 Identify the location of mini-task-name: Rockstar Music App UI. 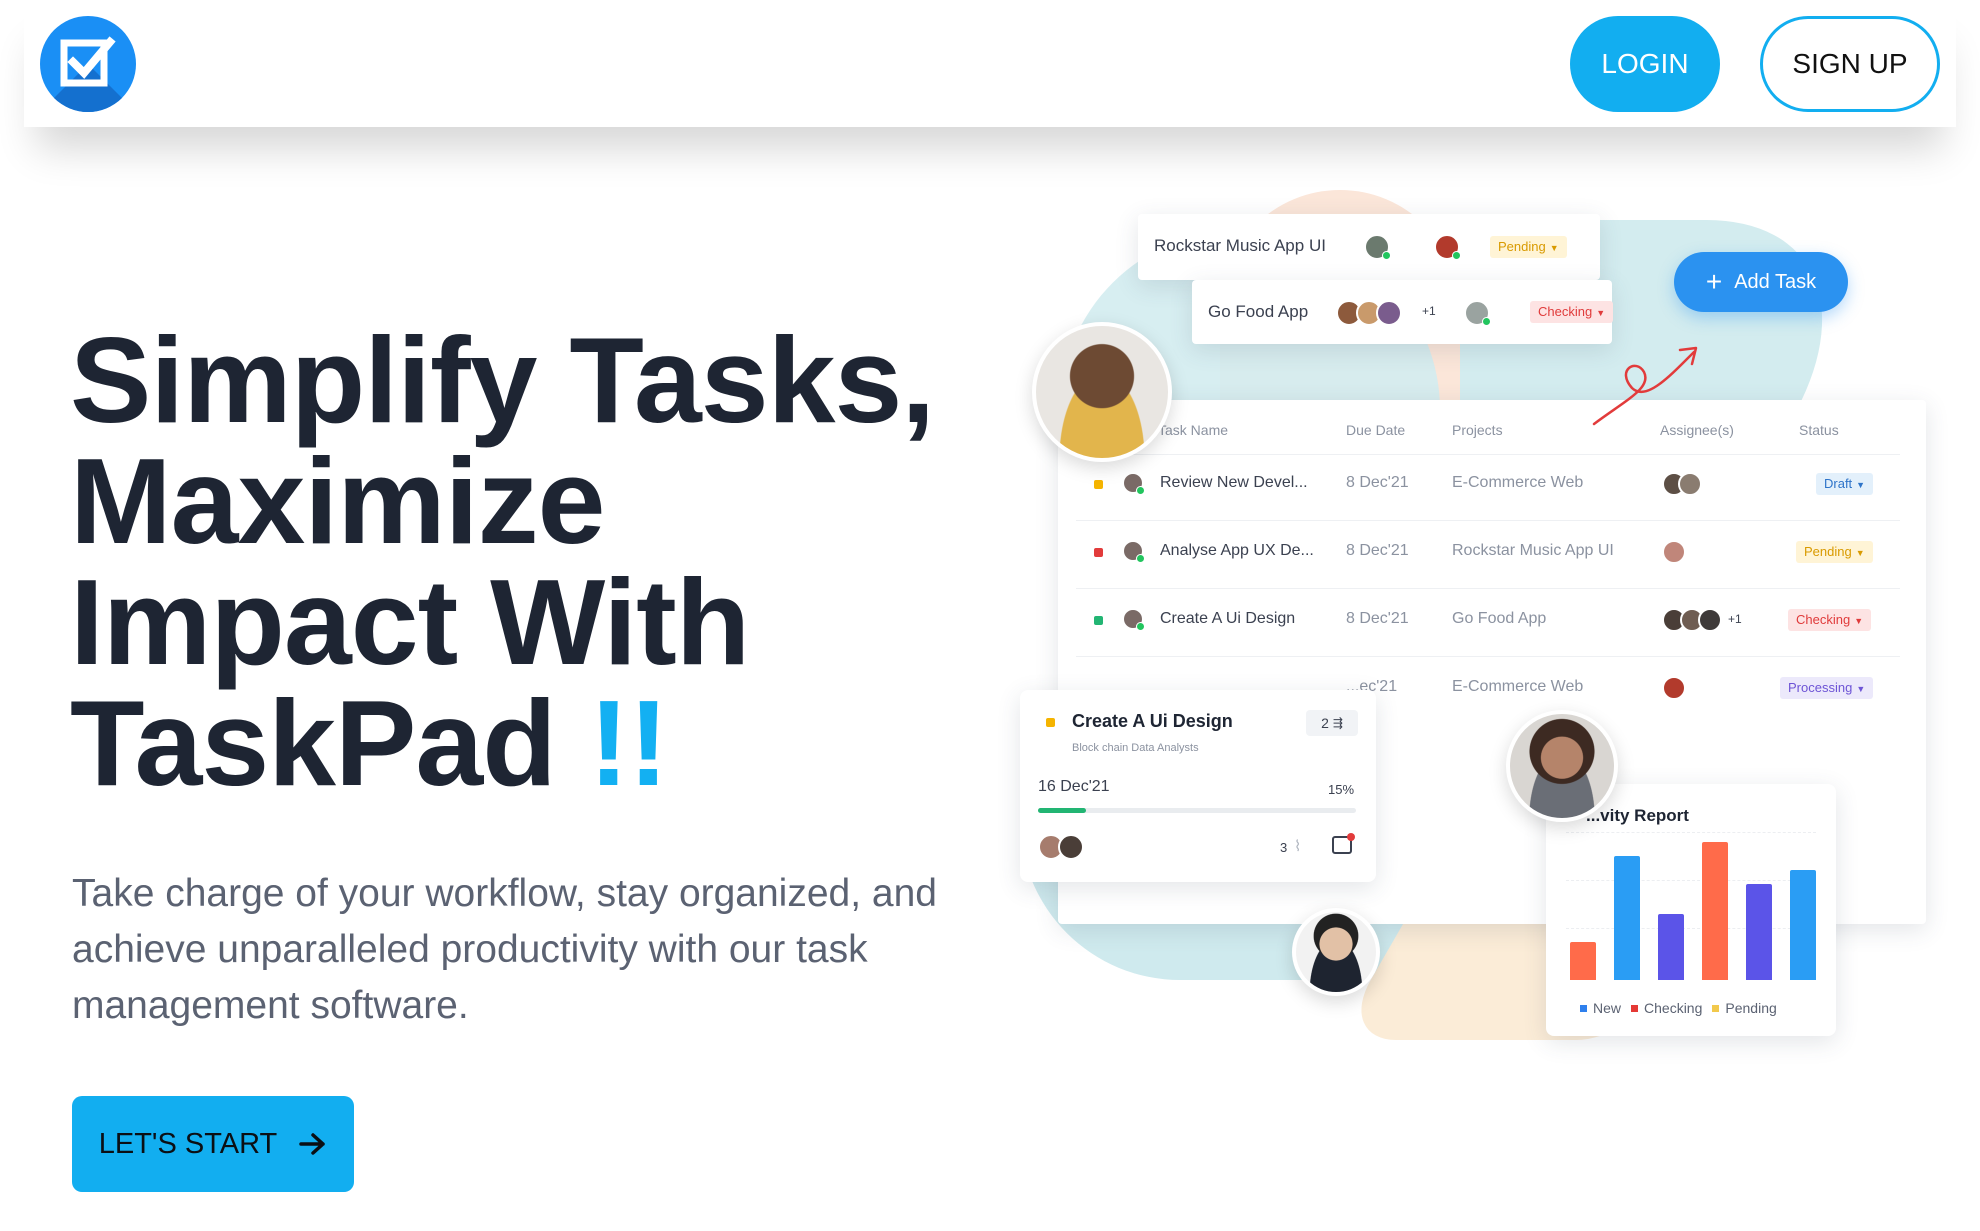
(1240, 245).